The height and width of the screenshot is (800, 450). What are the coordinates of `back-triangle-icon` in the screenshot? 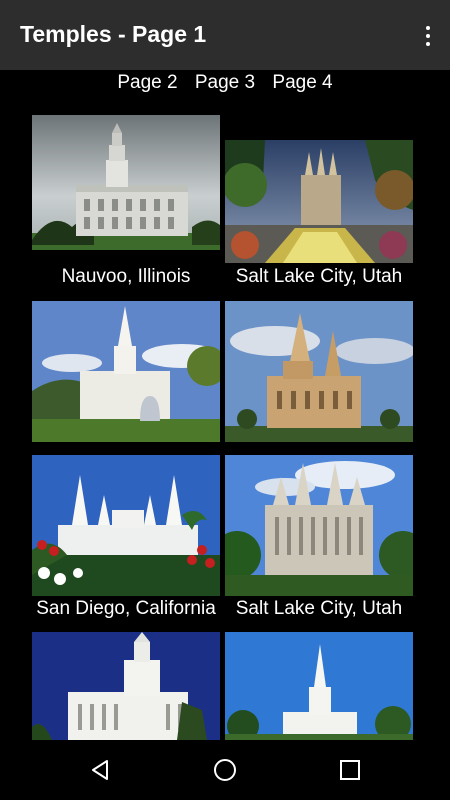 It's located at (100, 770).